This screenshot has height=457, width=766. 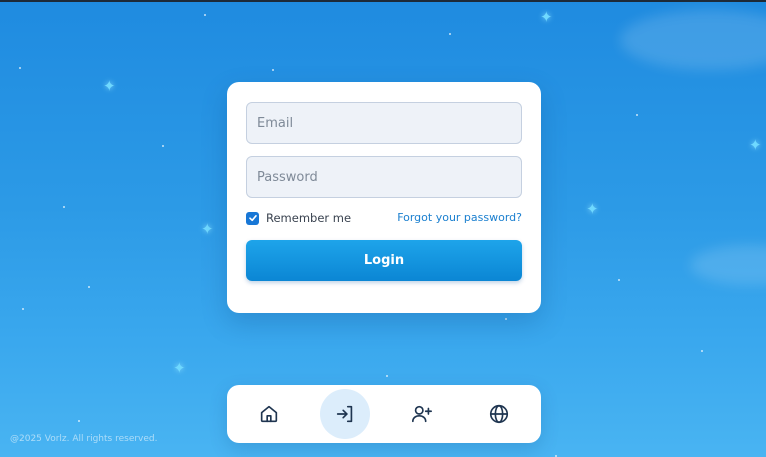 I want to click on copyright-text: @2025 Vorlz. All rights reserved., so click(x=84, y=439).